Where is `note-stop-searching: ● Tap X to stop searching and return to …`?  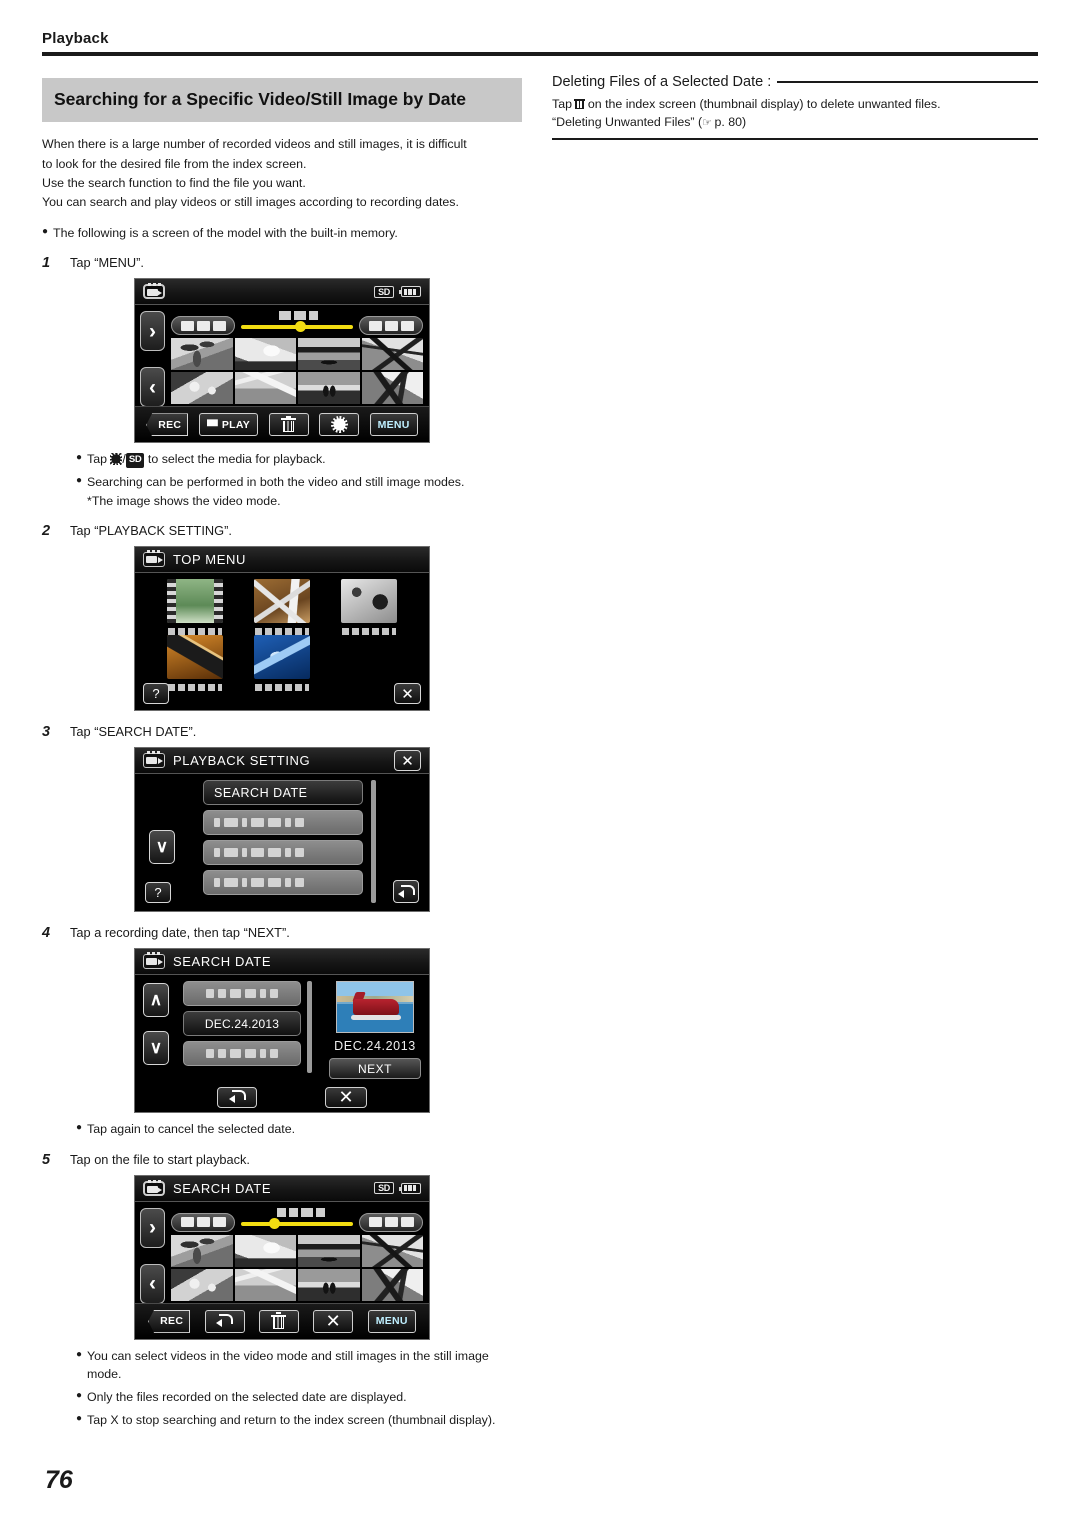 note-stop-searching: ● Tap X to stop searching and return to … is located at coordinates (299, 1420).